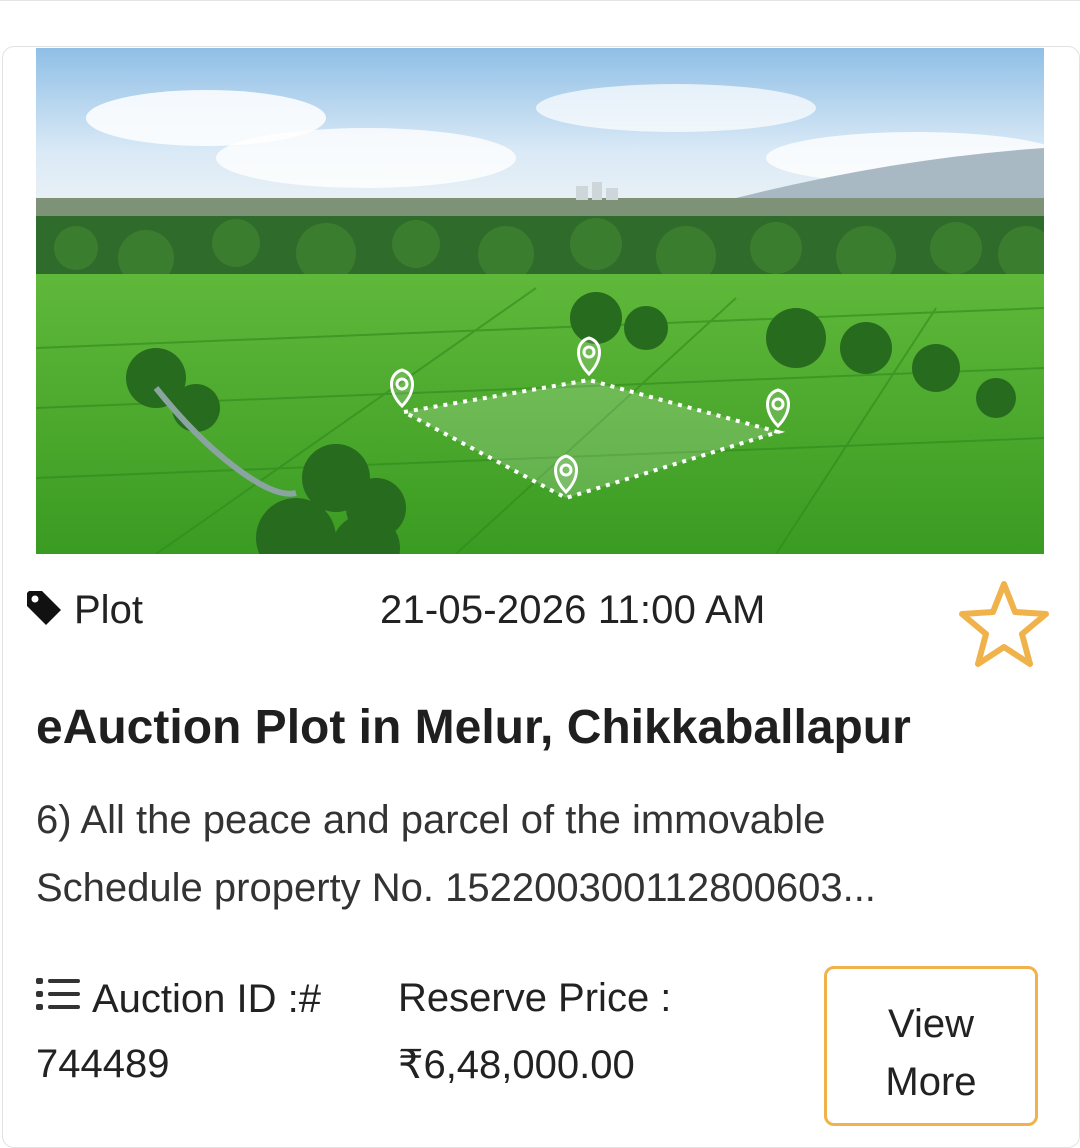 This screenshot has width=1080, height=1148. I want to click on auction-id-label: Auction ID :#, so click(178, 999).